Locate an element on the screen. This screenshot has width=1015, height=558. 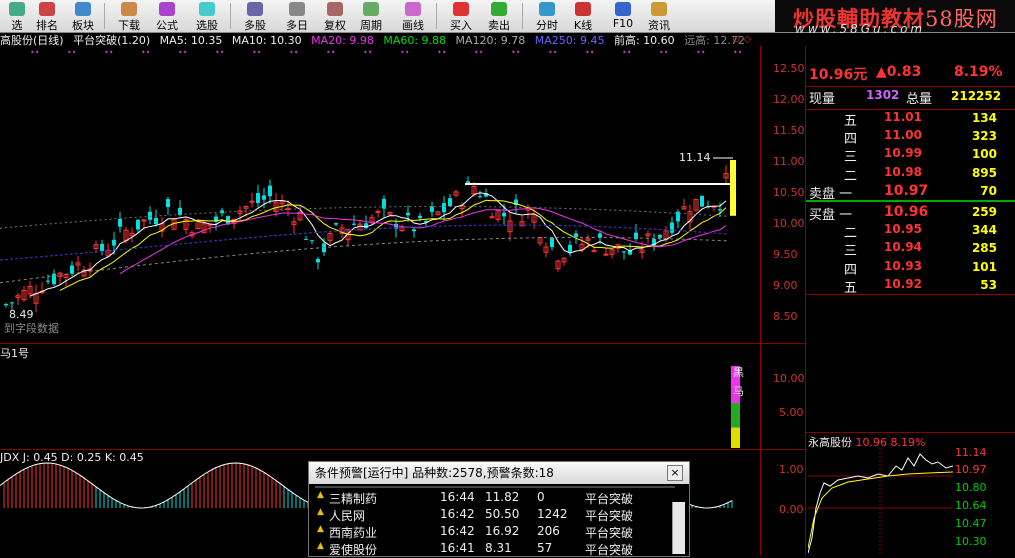
ask-row: 四 11.00 323 is located at coordinates (910, 137).